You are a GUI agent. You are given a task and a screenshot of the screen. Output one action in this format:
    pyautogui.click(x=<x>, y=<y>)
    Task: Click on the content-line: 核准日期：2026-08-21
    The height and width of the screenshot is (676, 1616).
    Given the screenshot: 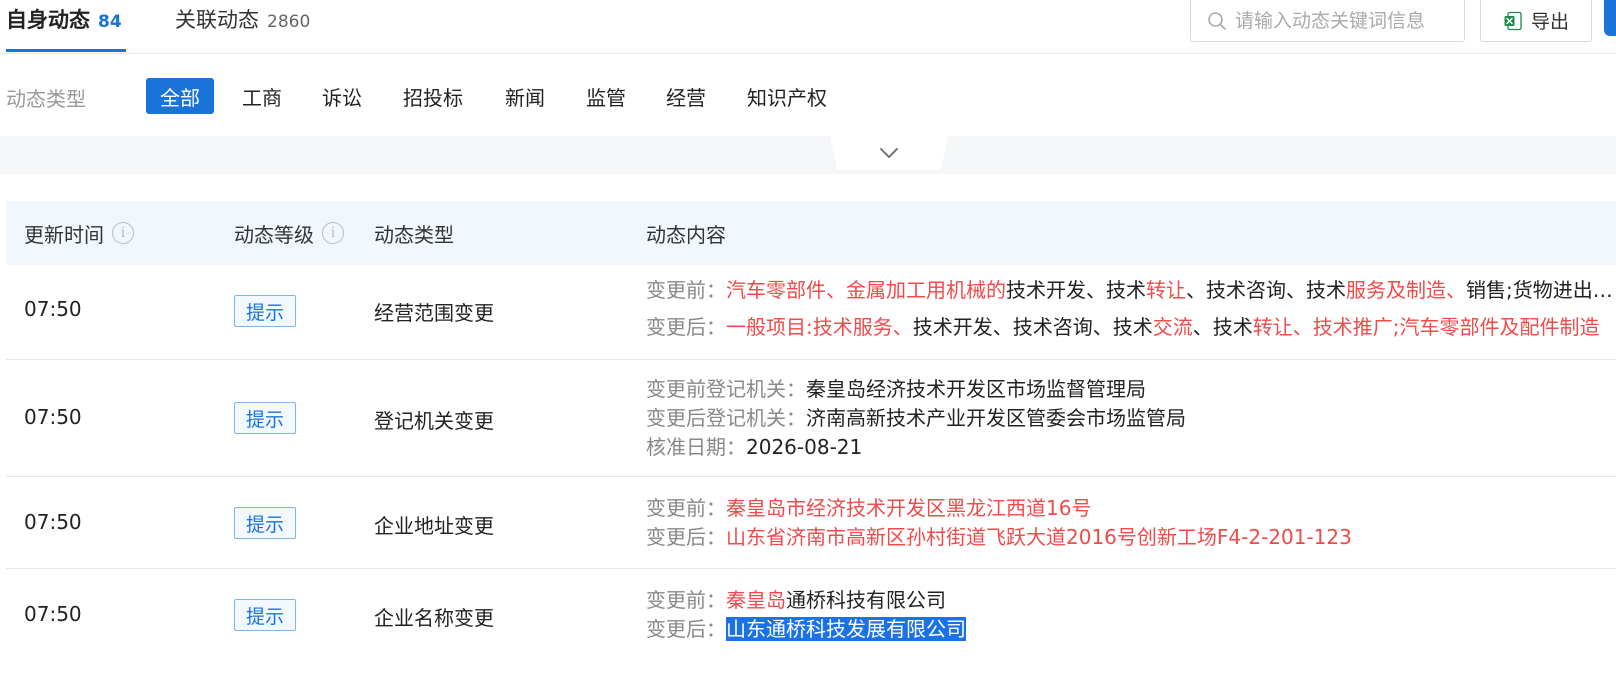 What is the action you would take?
    pyautogui.click(x=1131, y=447)
    